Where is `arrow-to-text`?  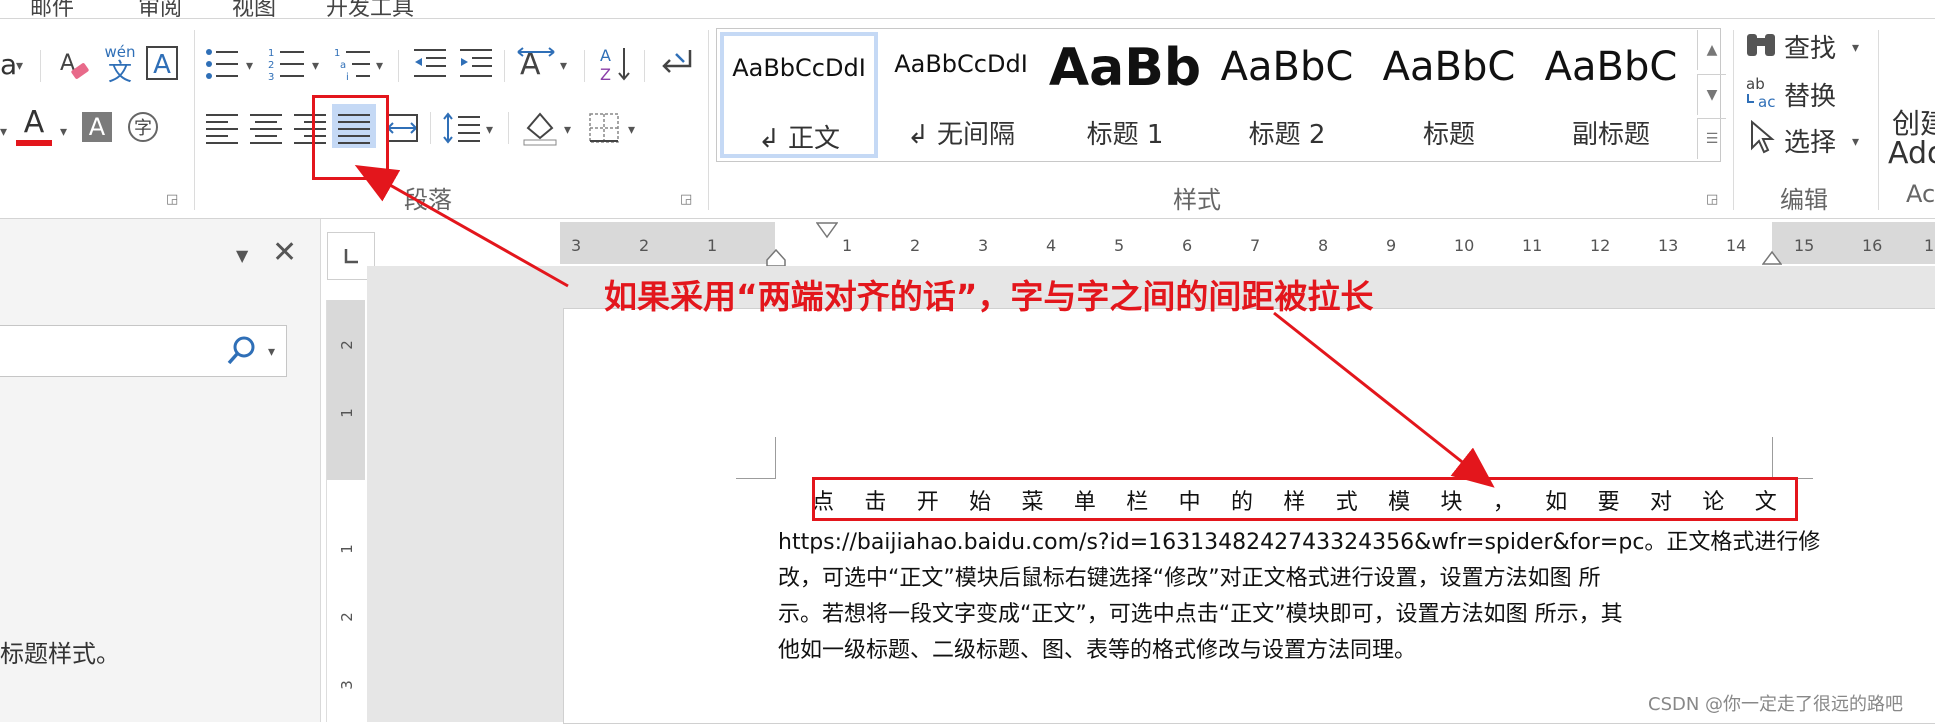
arrow-to-text is located at coordinates (1384, 399).